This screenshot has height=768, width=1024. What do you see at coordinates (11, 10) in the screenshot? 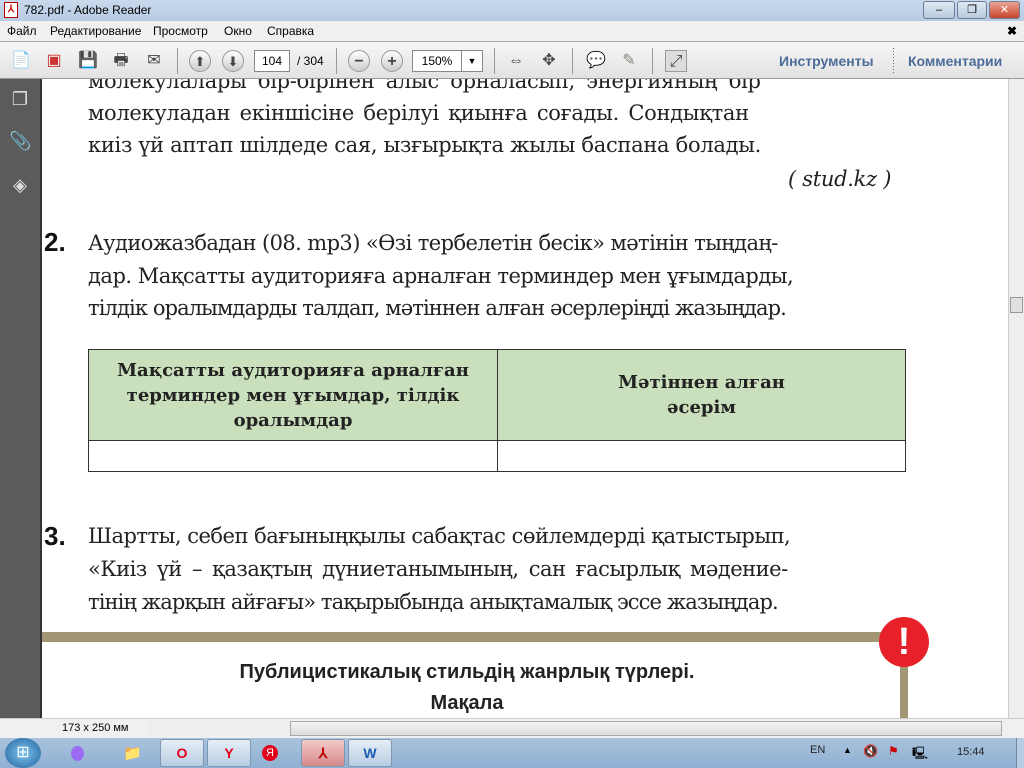
I see `pdf-app-icon: ⅄` at bounding box center [11, 10].